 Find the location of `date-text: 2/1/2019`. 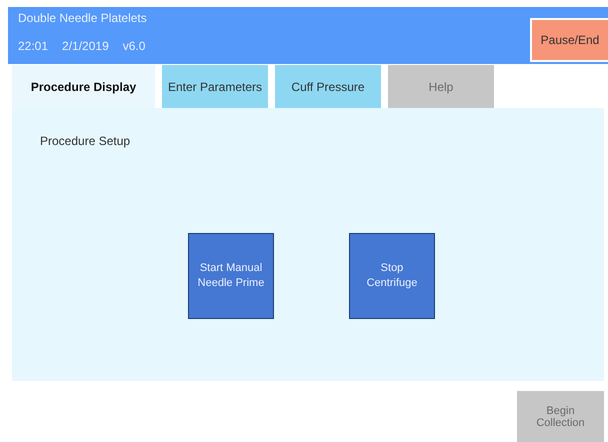

date-text: 2/1/2019 is located at coordinates (85, 46).